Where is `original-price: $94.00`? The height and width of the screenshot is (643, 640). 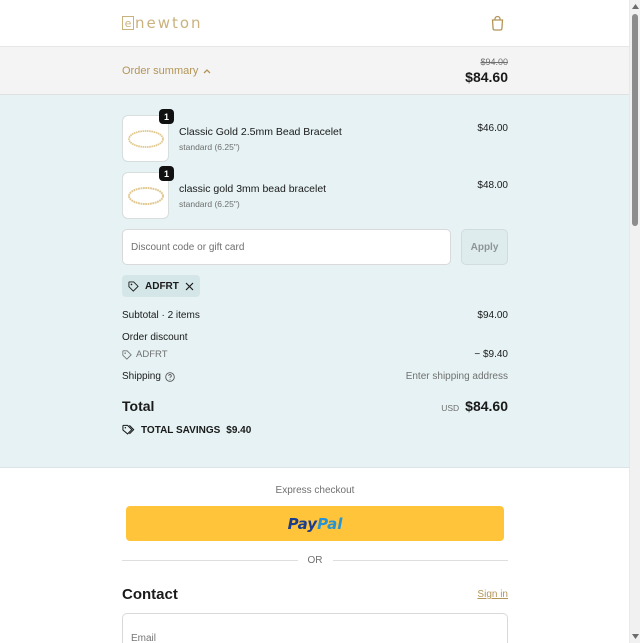
original-price: $94.00 is located at coordinates (494, 61).